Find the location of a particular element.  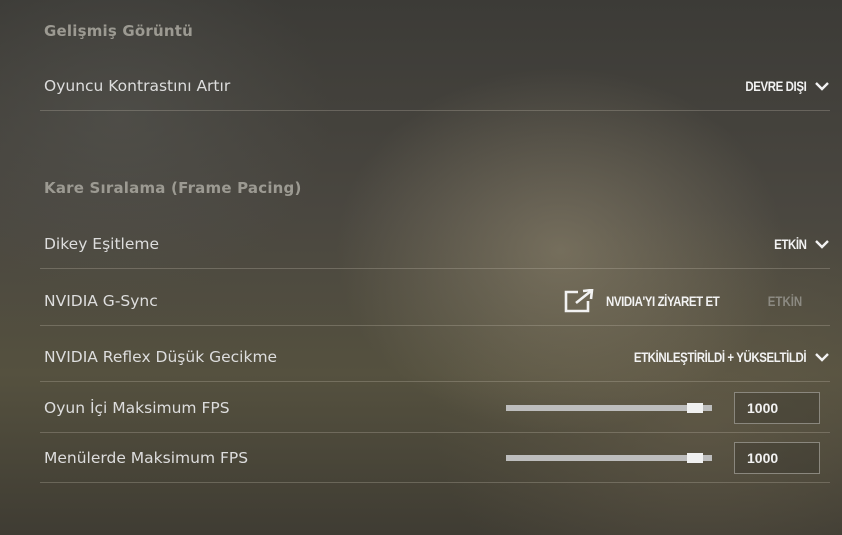

setting-row-max-fps-game: Oyun İçi Maksimum FPS is located at coordinates (435, 408).